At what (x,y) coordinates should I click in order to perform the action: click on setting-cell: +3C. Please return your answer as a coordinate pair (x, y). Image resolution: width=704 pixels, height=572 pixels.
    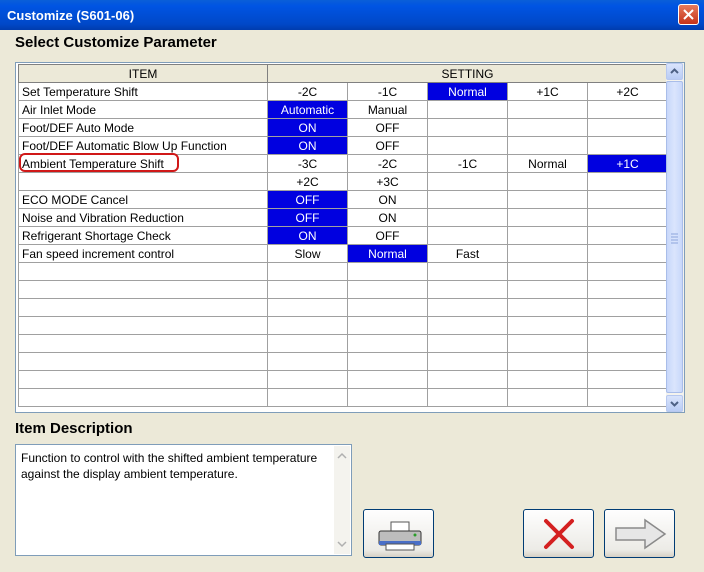
    Looking at the image, I should click on (387, 181).